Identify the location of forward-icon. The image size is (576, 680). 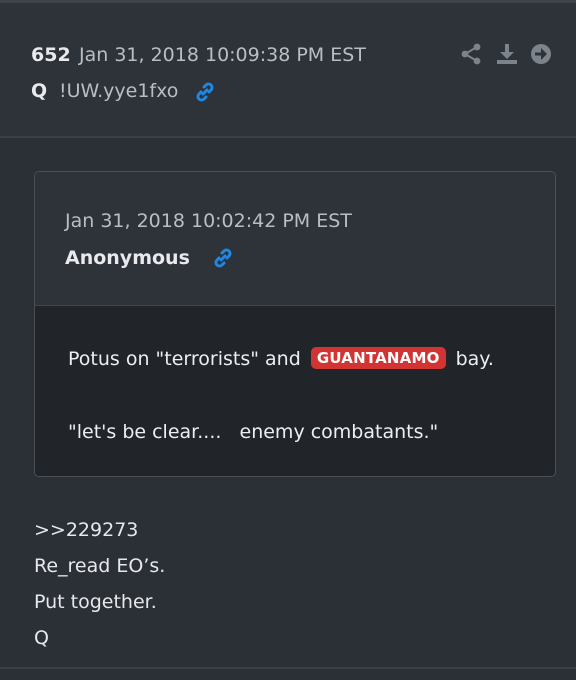
(541, 54).